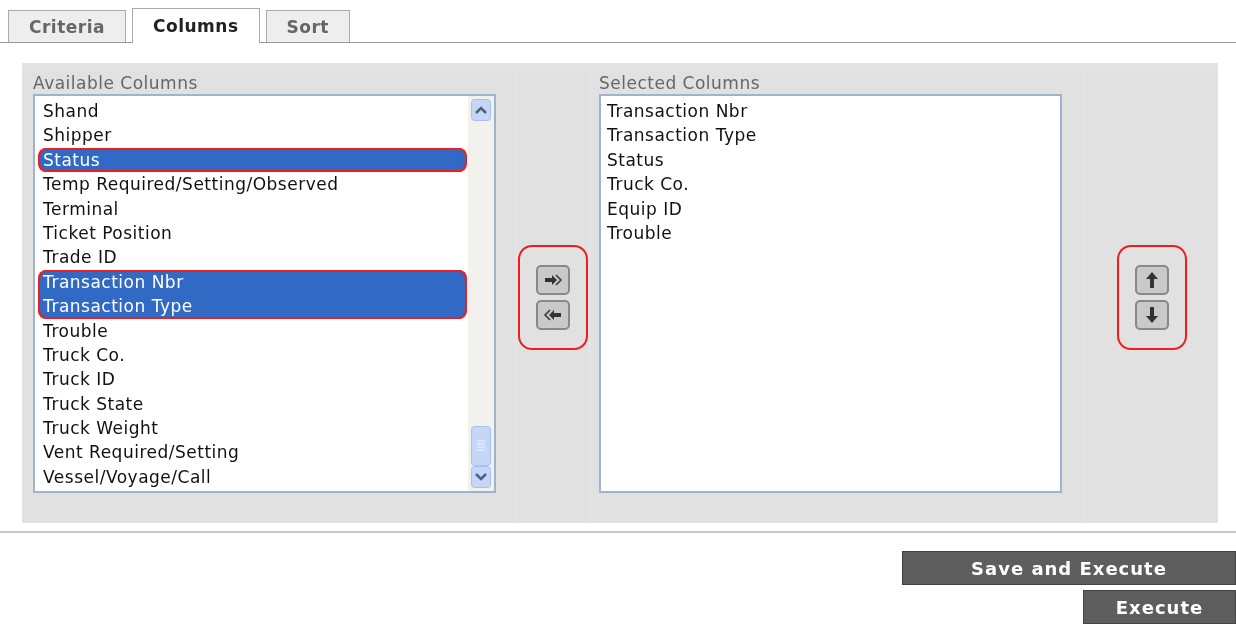 The image size is (1236, 624). I want to click on list-item: Temp Required/Setting/Observed, so click(252, 184).